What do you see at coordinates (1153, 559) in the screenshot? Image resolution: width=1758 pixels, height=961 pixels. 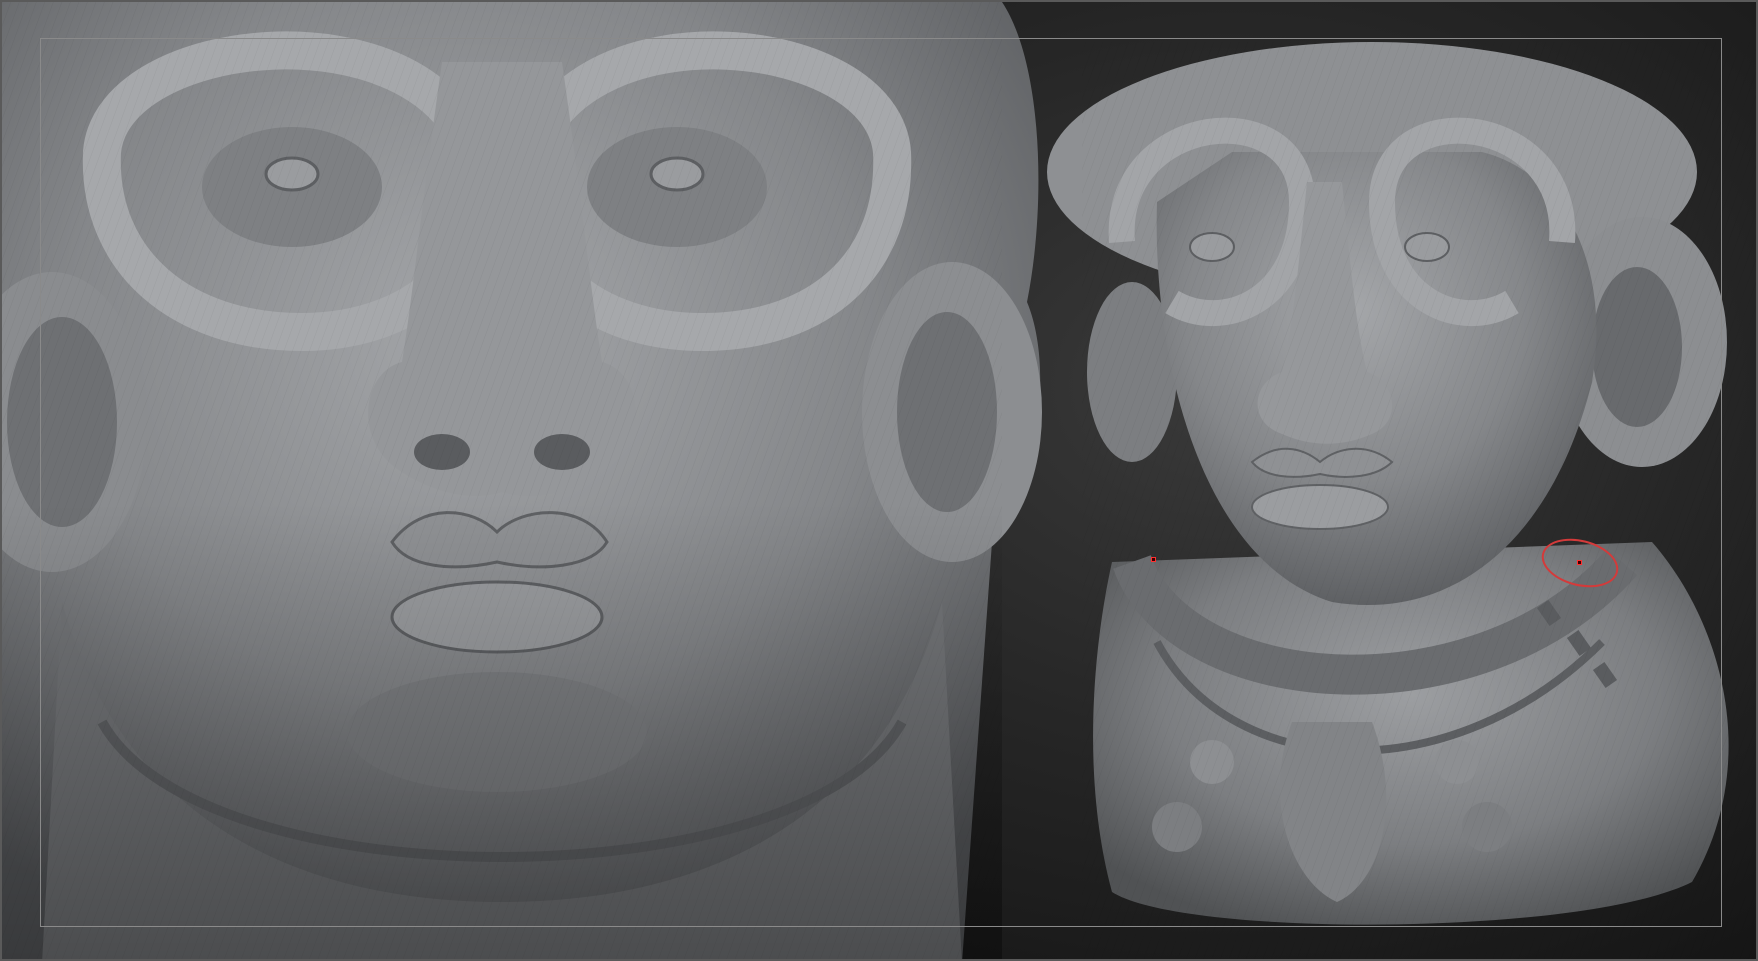 I see `stroke-start-marker` at bounding box center [1153, 559].